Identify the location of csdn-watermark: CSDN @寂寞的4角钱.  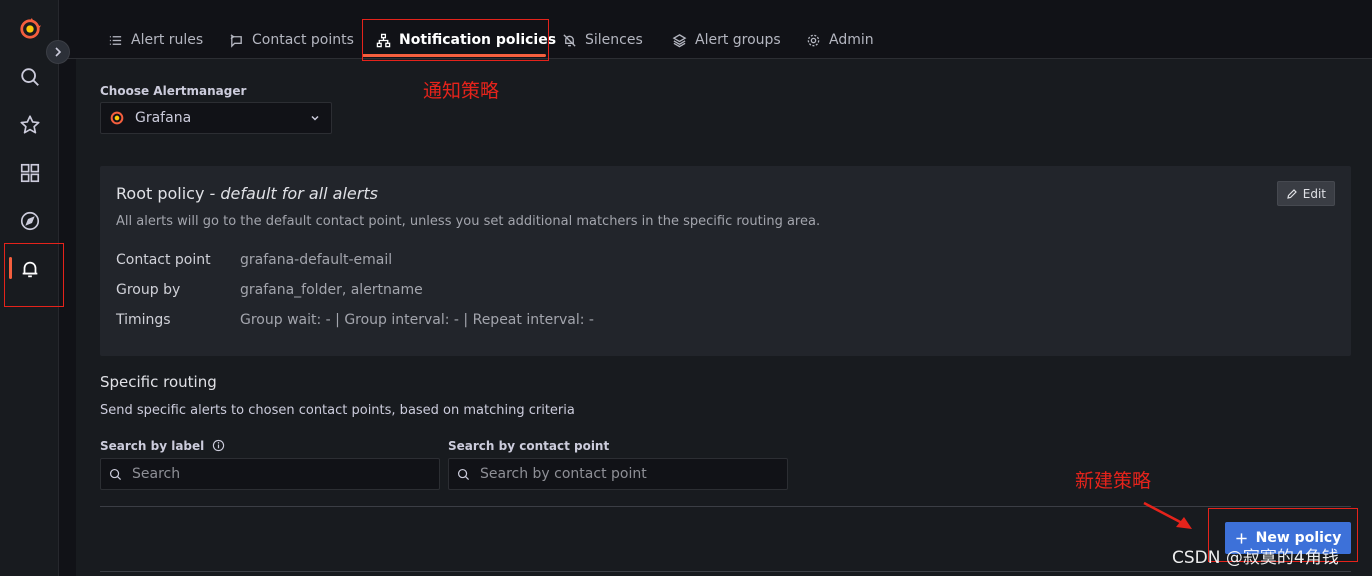
(1255, 558).